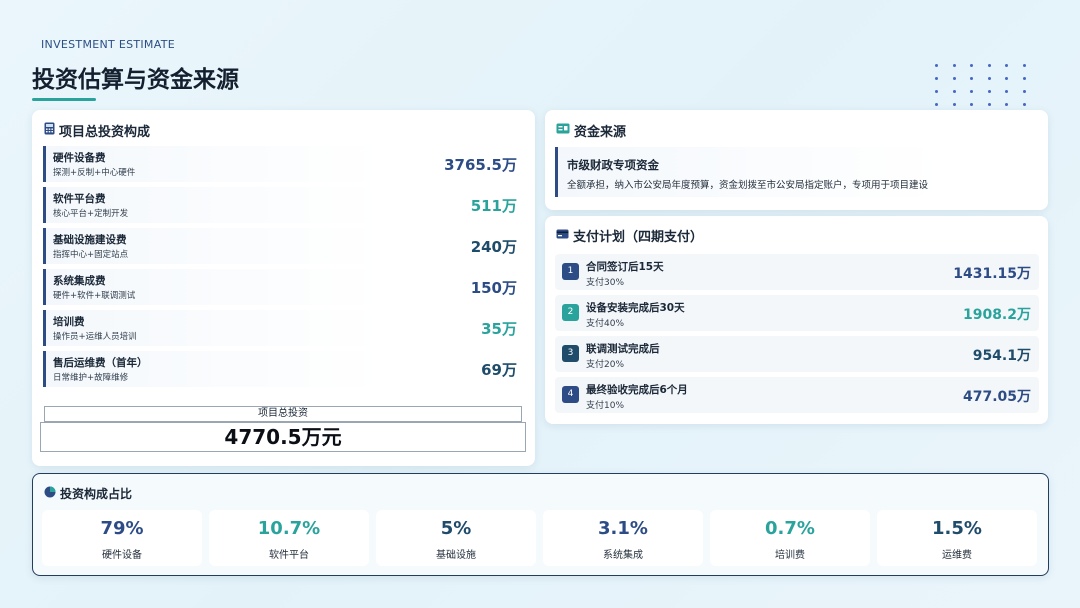  What do you see at coordinates (797, 272) in the screenshot?
I see `payment-item: 1 合同签订后15天 支付30% 1431.15万` at bounding box center [797, 272].